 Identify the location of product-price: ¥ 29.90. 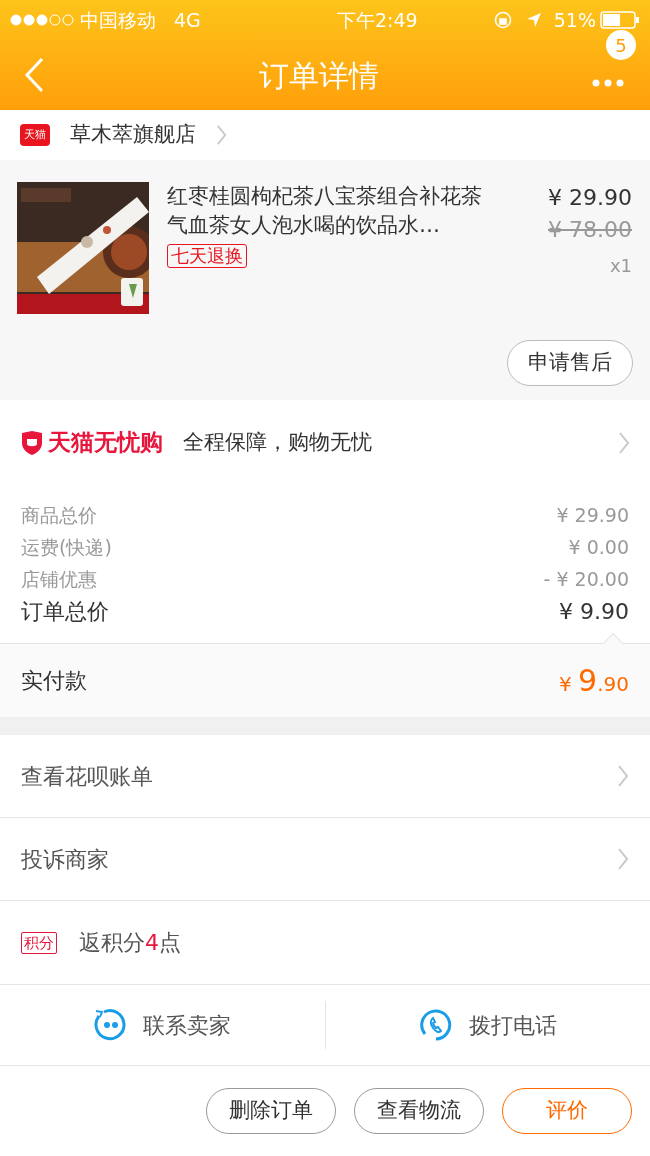
(590, 198).